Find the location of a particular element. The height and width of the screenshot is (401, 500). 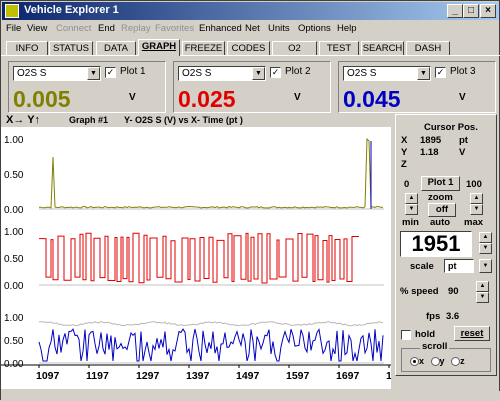

auto-label: auto is located at coordinates (440, 222).